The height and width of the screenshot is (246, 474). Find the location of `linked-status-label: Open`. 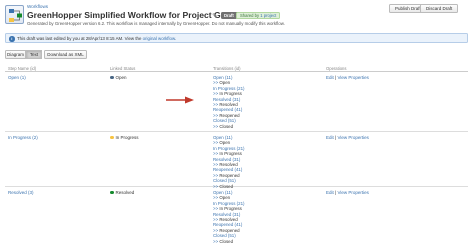

linked-status-label: Open is located at coordinates (121, 77).